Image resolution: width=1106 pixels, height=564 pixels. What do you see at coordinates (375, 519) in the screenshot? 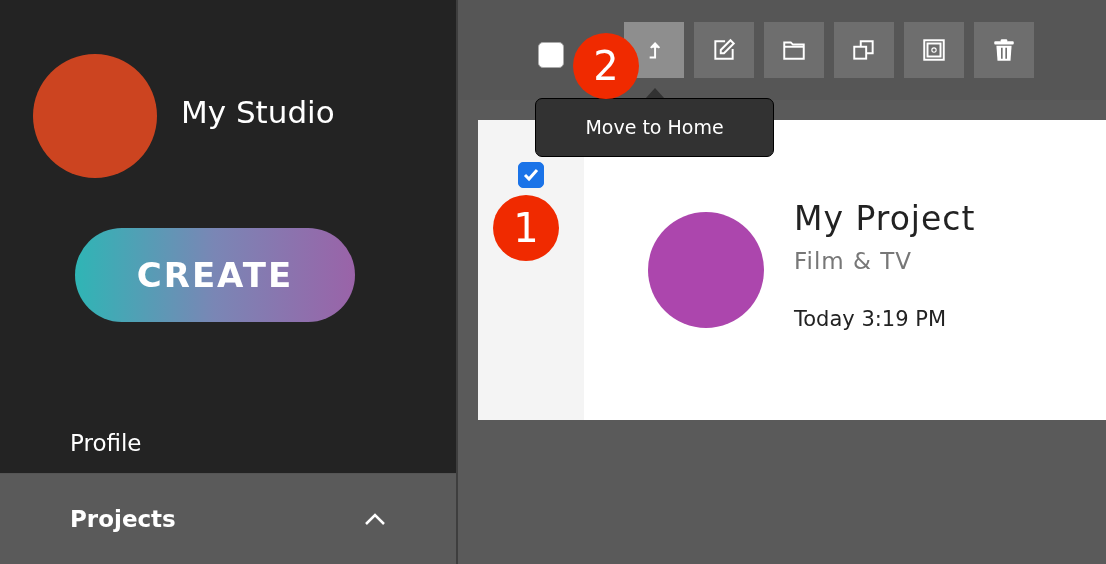
I see `chevron-up-icon` at bounding box center [375, 519].